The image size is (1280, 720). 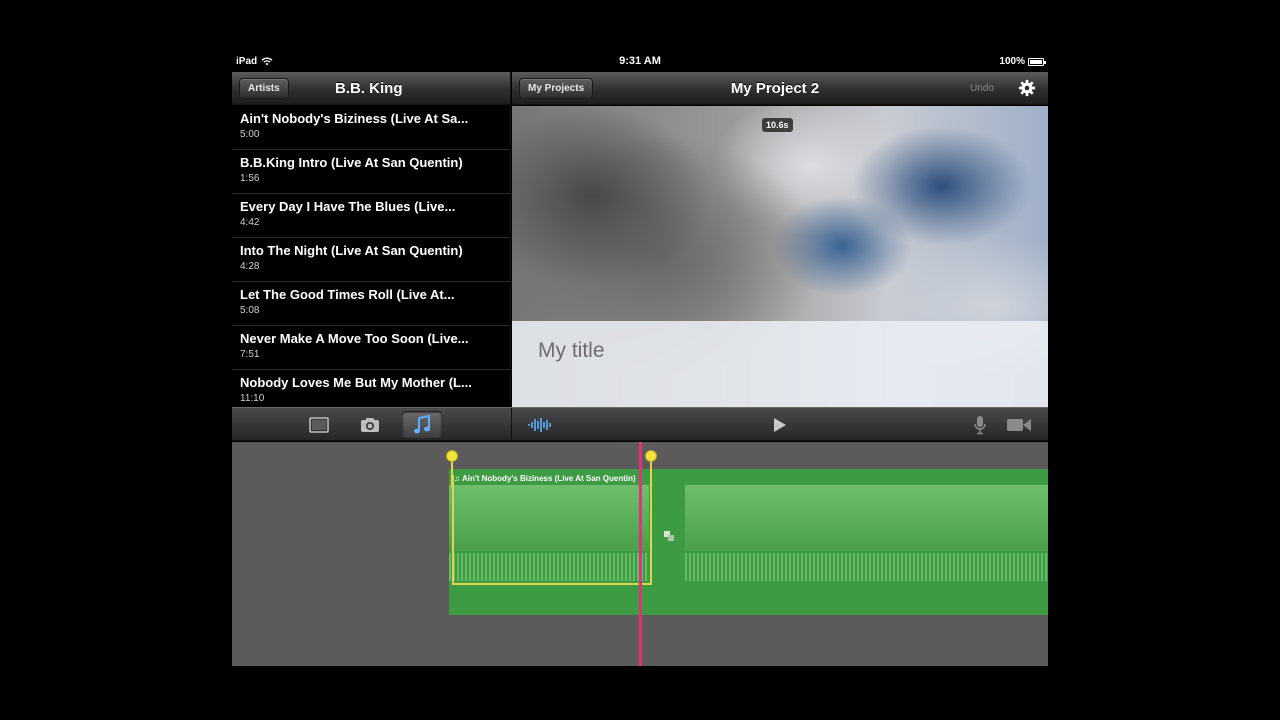 What do you see at coordinates (669, 536) in the screenshot?
I see `transition-icon` at bounding box center [669, 536].